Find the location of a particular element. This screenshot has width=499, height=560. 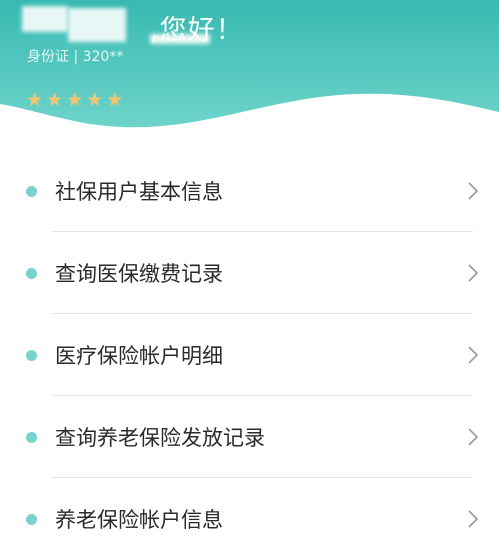

menu-item-pension-account-info: 养老保险帐户信息 is located at coordinates (249, 519).